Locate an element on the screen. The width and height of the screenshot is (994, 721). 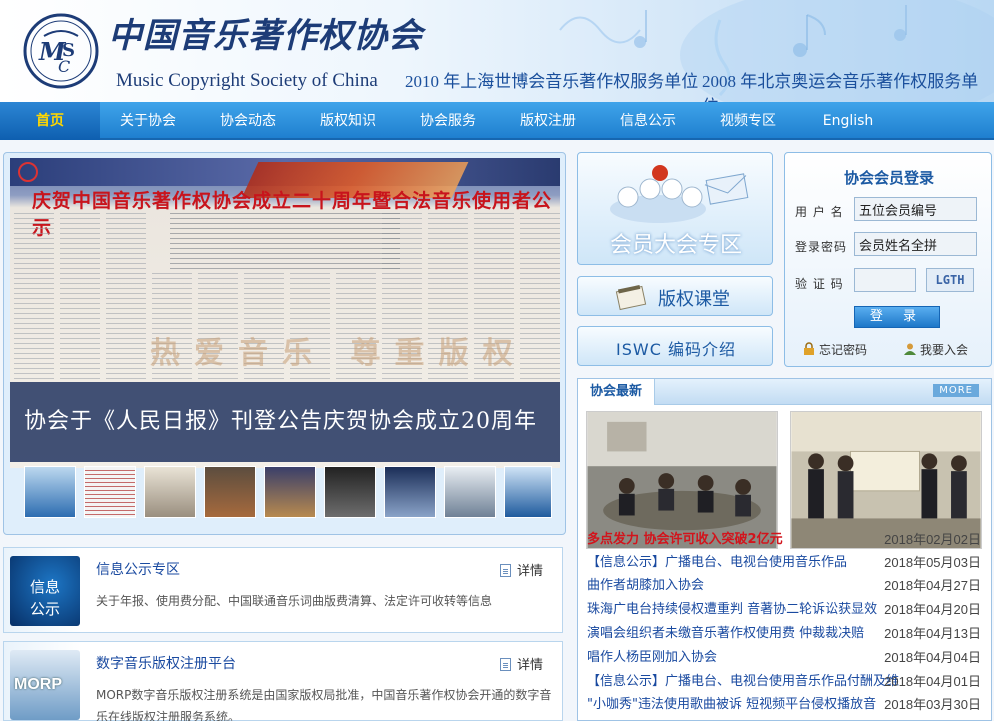
news-item: 【信息公示】广播电台、电视台使用音乐作品付酬及维 2018年04月01日 is located at coordinates (787, 682).